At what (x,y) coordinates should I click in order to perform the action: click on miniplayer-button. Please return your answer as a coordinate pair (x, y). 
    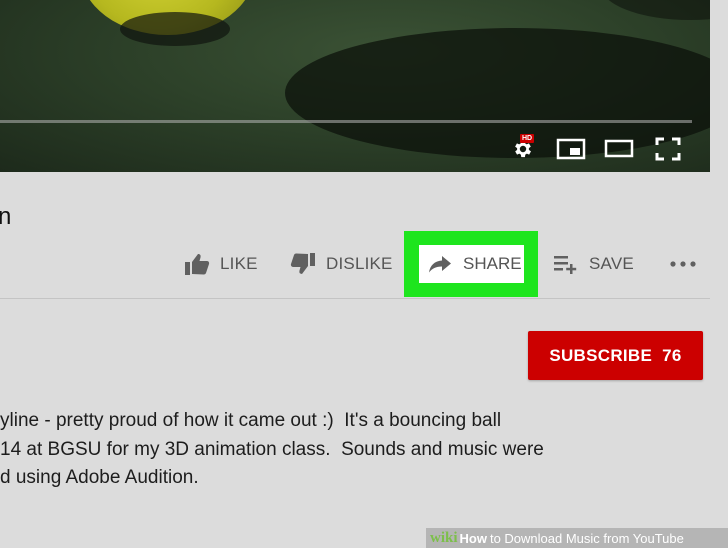
    Looking at the image, I should click on (571, 149).